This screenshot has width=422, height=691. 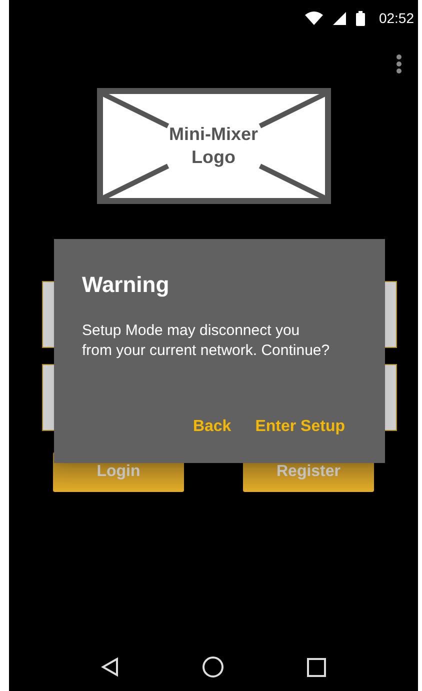 What do you see at coordinates (212, 427) in the screenshot?
I see `dialog-button: Back` at bounding box center [212, 427].